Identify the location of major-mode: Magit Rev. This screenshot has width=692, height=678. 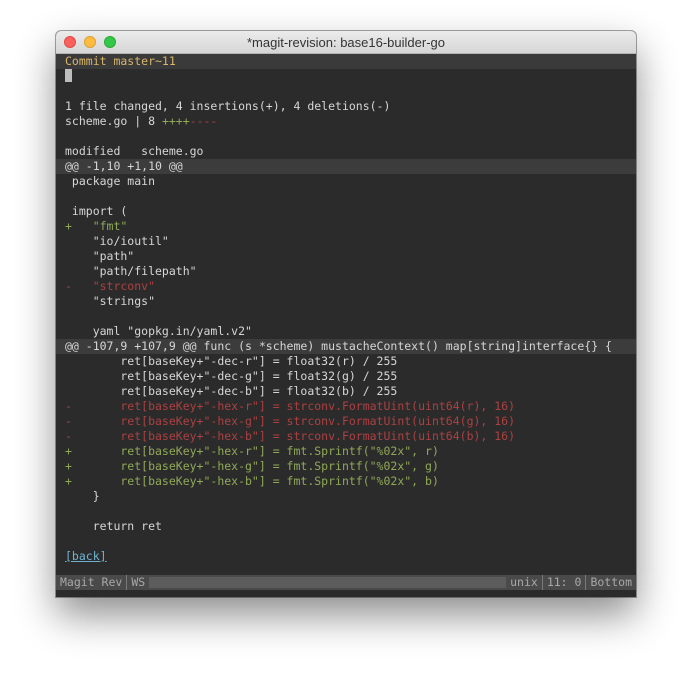
(91, 582).